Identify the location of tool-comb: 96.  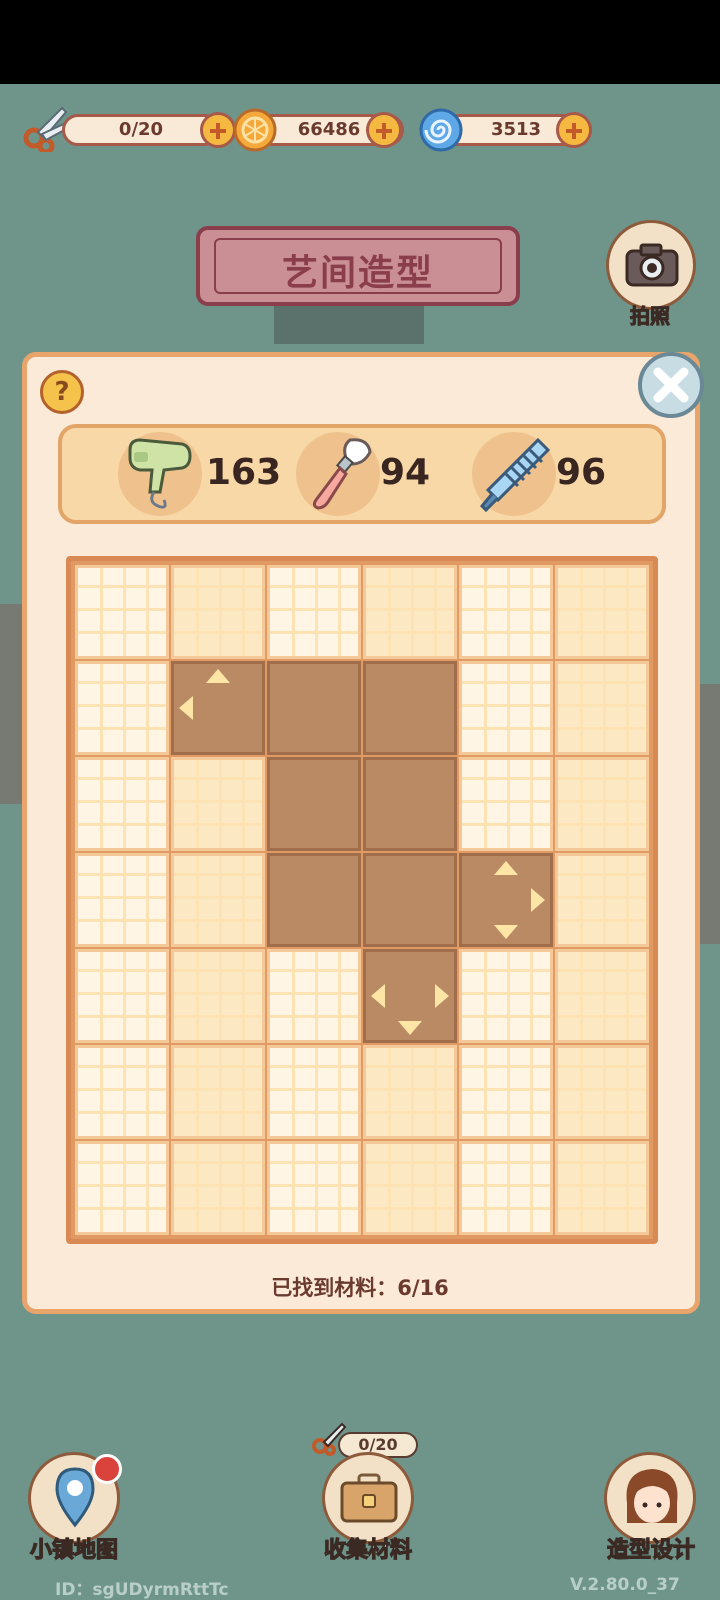
(547, 475).